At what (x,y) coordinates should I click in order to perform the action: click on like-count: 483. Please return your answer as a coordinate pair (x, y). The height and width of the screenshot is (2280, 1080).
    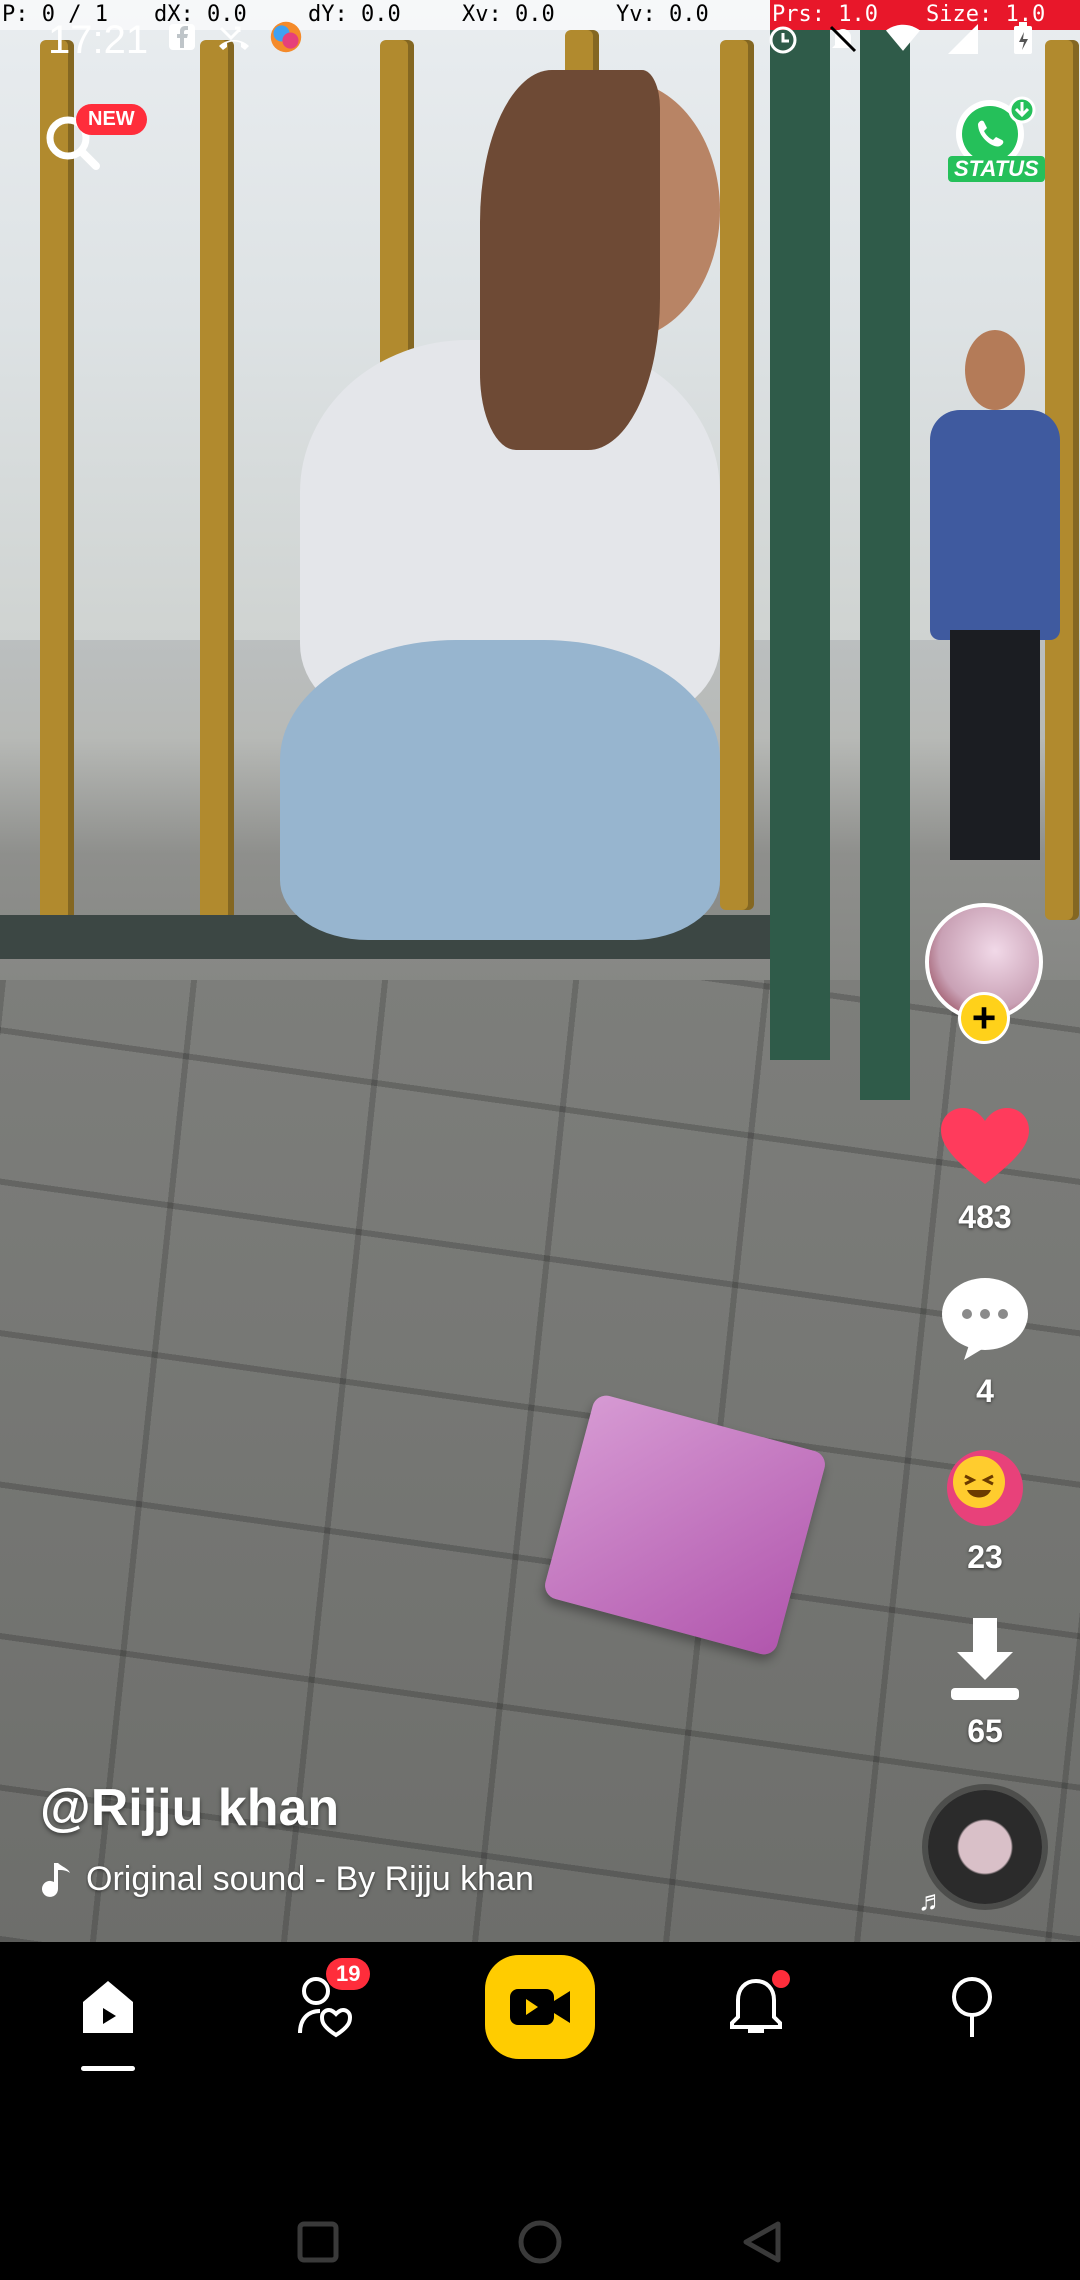
    Looking at the image, I should click on (985, 1217).